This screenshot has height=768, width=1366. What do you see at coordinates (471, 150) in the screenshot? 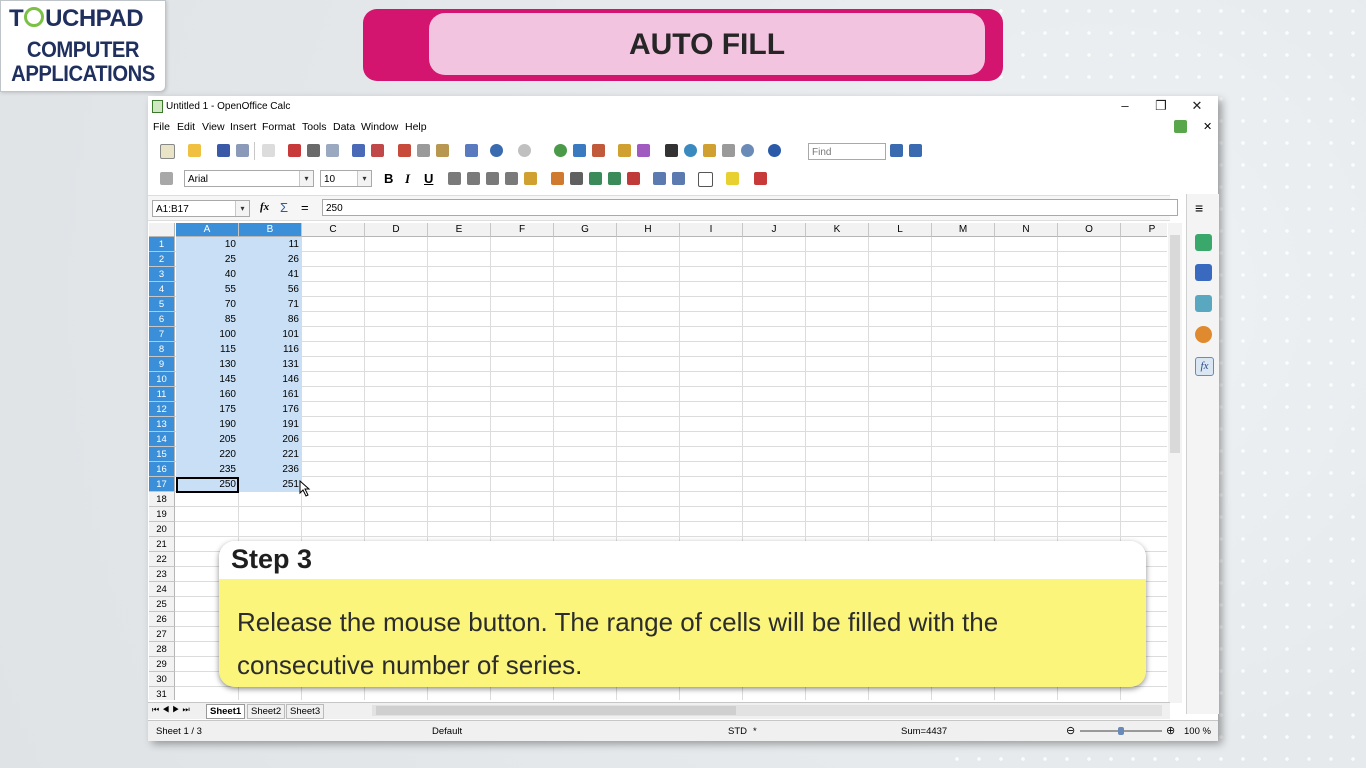
I see `clone-formatting-icon` at bounding box center [471, 150].